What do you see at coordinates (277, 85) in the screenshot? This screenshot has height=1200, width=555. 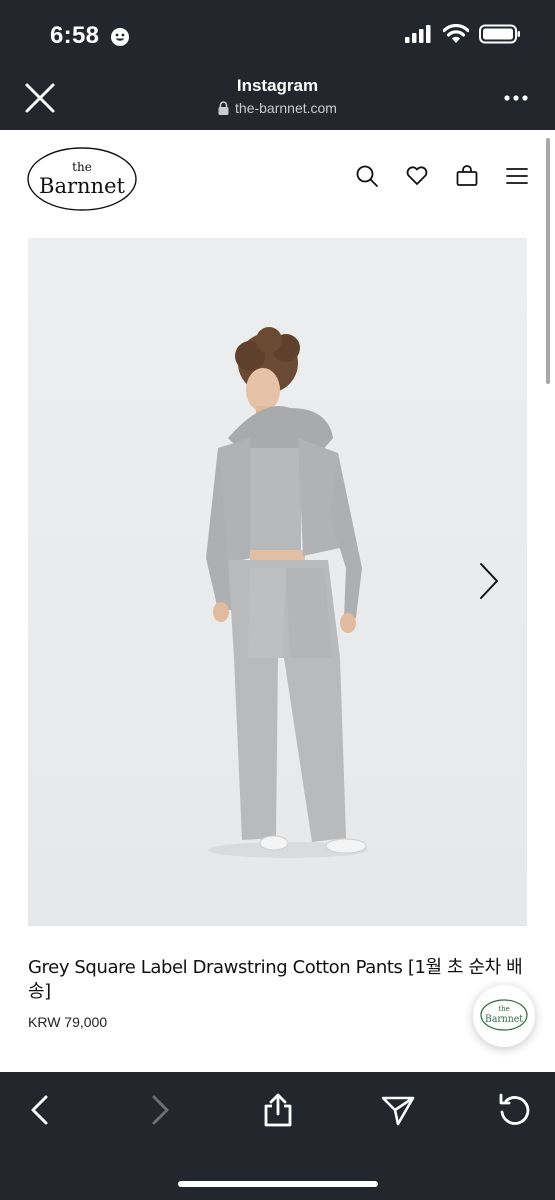 I see `browser-title: Instagram` at bounding box center [277, 85].